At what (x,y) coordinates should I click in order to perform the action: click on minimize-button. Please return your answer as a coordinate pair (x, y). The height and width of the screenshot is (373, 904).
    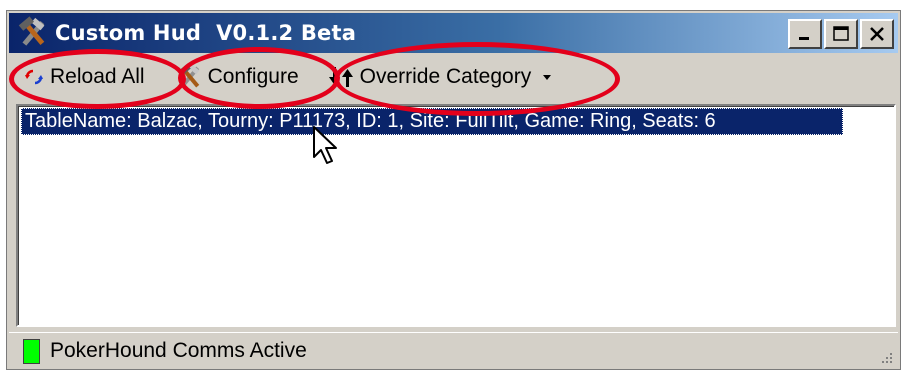
    Looking at the image, I should click on (805, 34).